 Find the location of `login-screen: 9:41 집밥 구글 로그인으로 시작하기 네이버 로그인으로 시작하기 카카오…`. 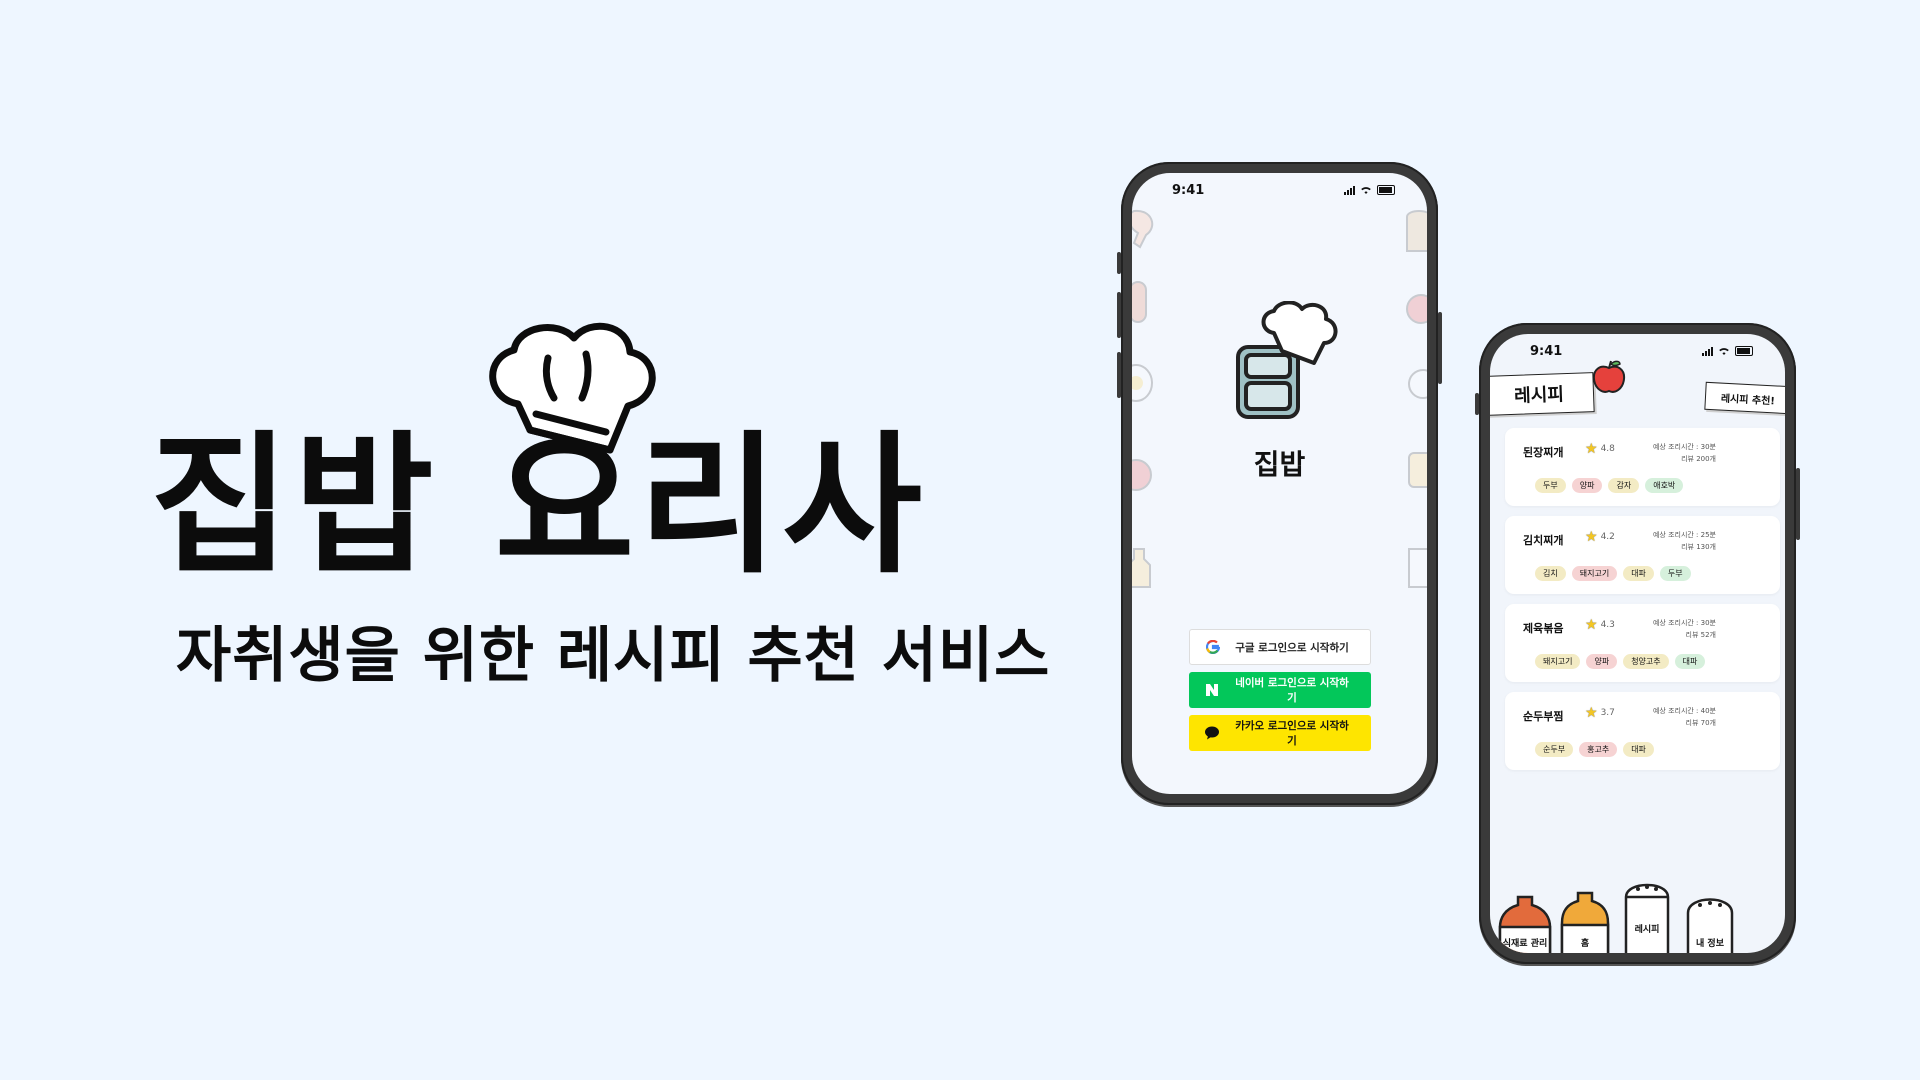

login-screen: 9:41 집밥 구글 로그인으로 시작하기 네이버 로그인으로 시작하기 카카오… is located at coordinates (1279, 483).